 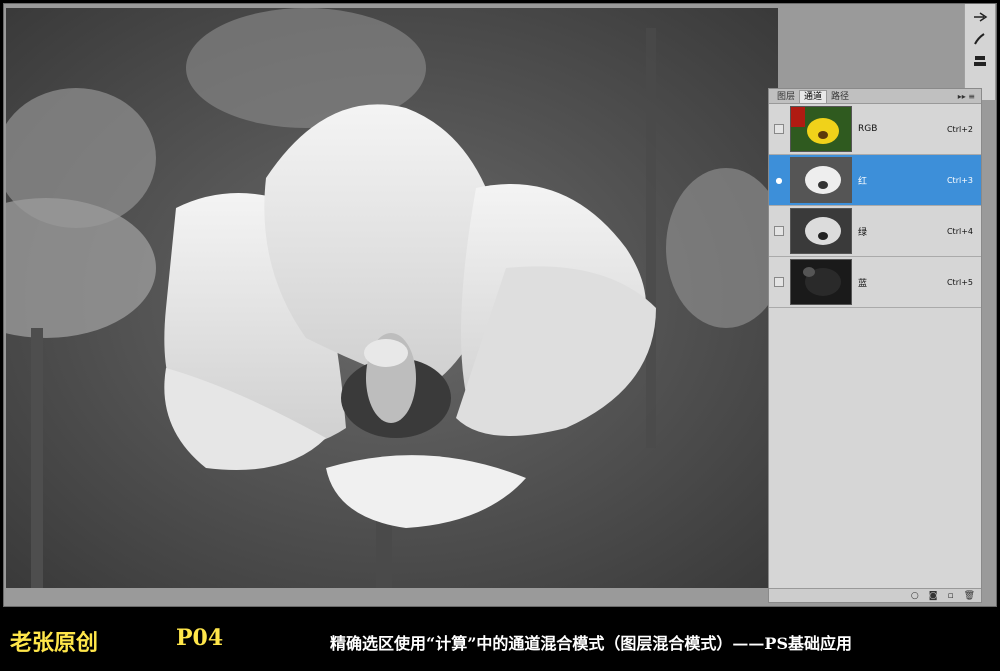 What do you see at coordinates (821, 180) in the screenshot?
I see `channel-thumbnail-red` at bounding box center [821, 180].